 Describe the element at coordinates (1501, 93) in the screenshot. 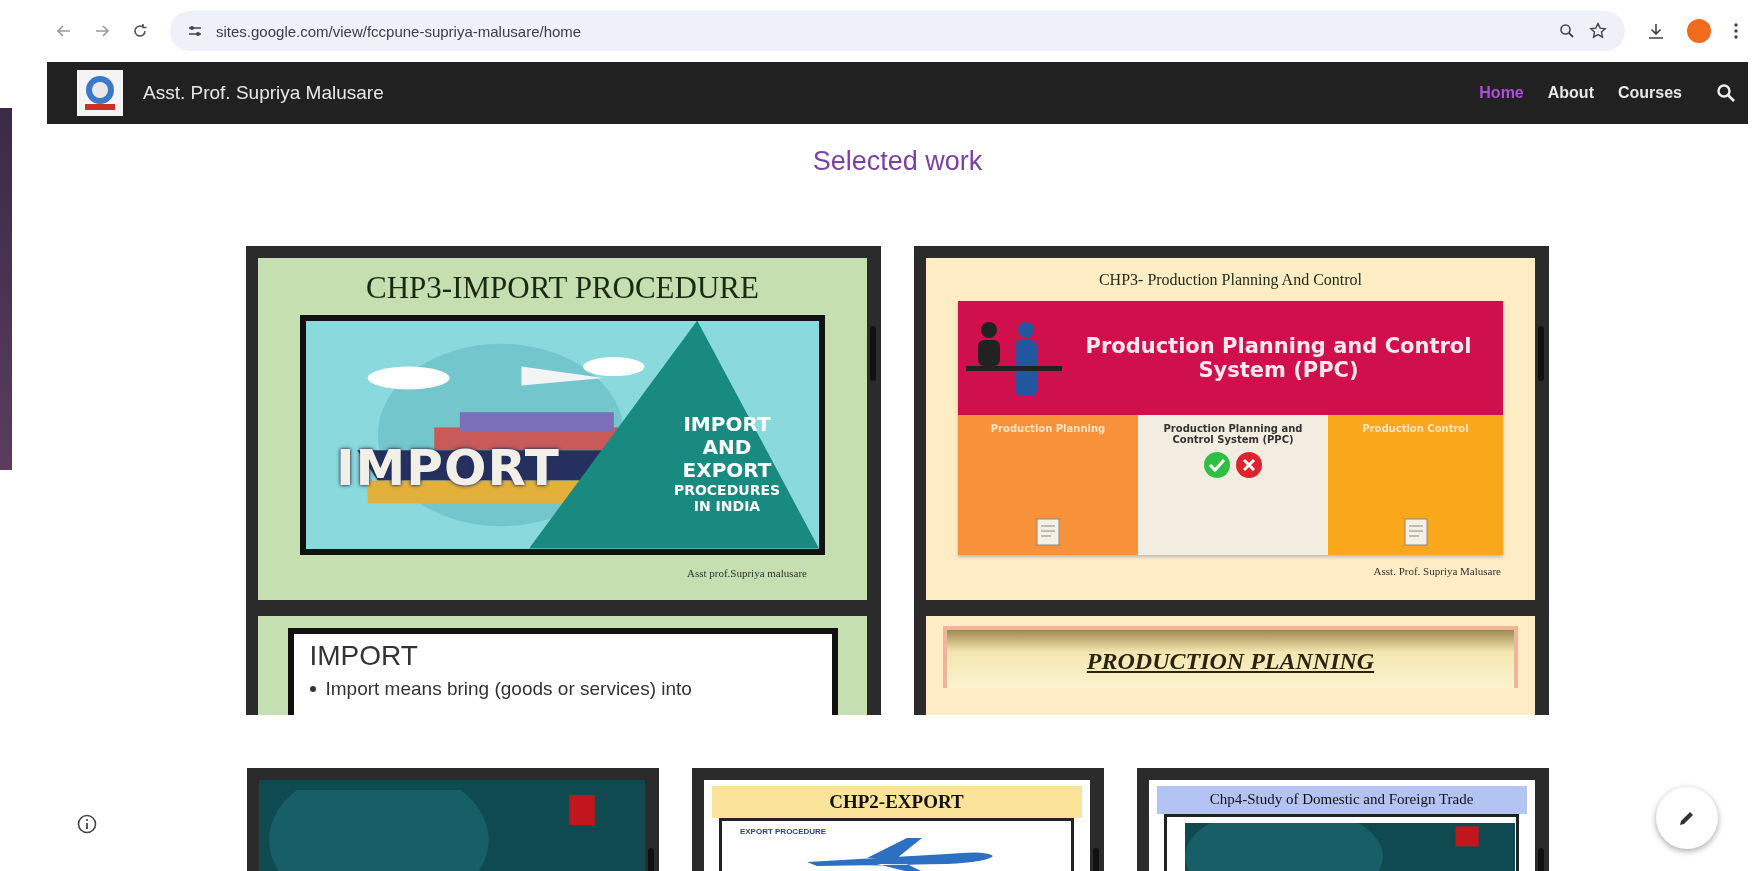

I see `nav-link: Home` at that location.